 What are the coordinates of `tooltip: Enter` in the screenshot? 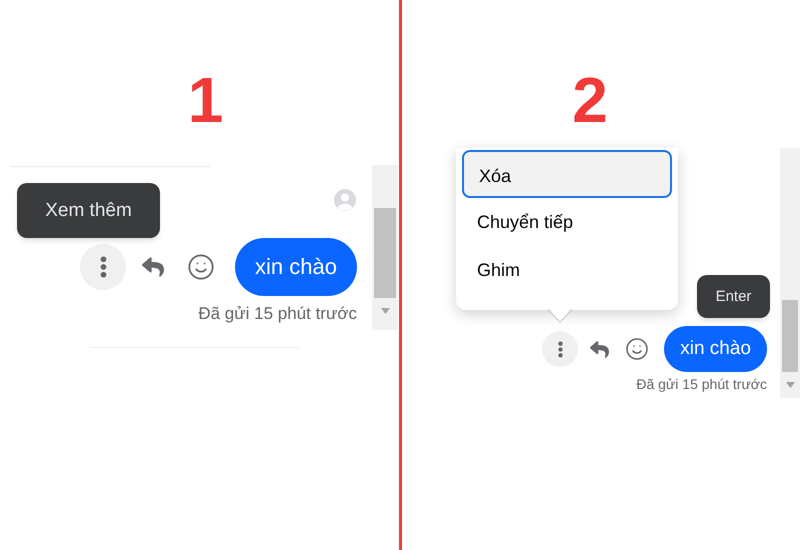 It's located at (733, 296).